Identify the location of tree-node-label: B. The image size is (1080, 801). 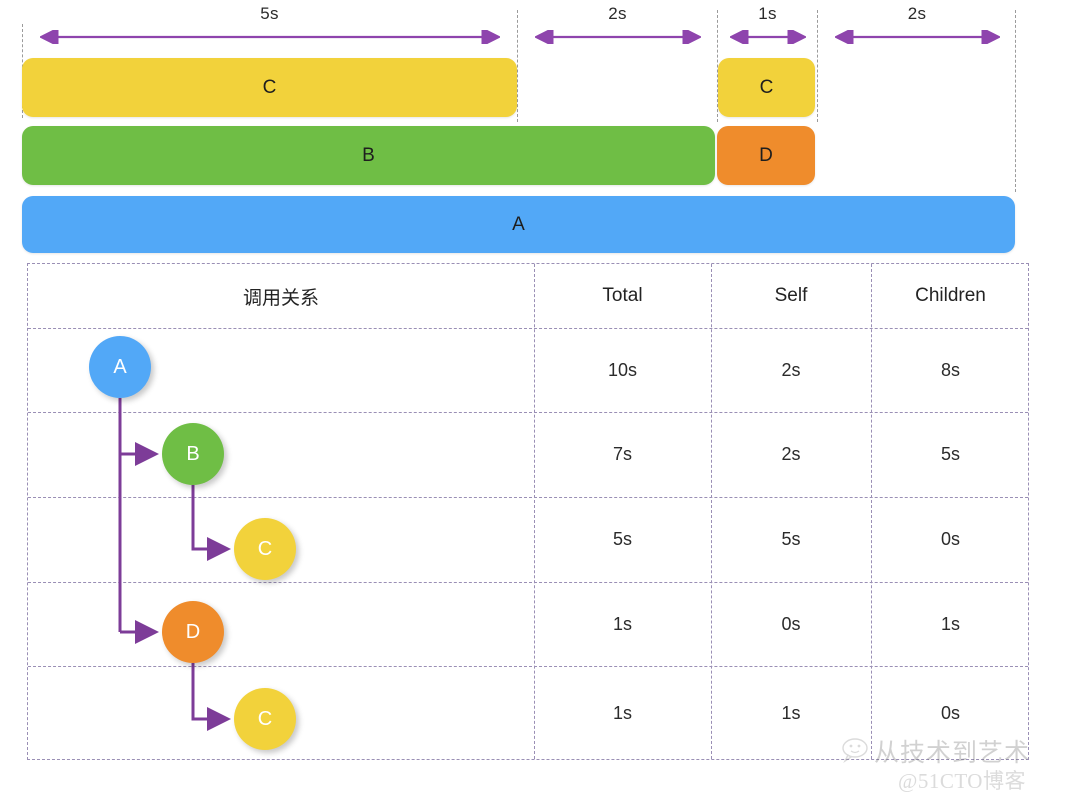
(193, 453).